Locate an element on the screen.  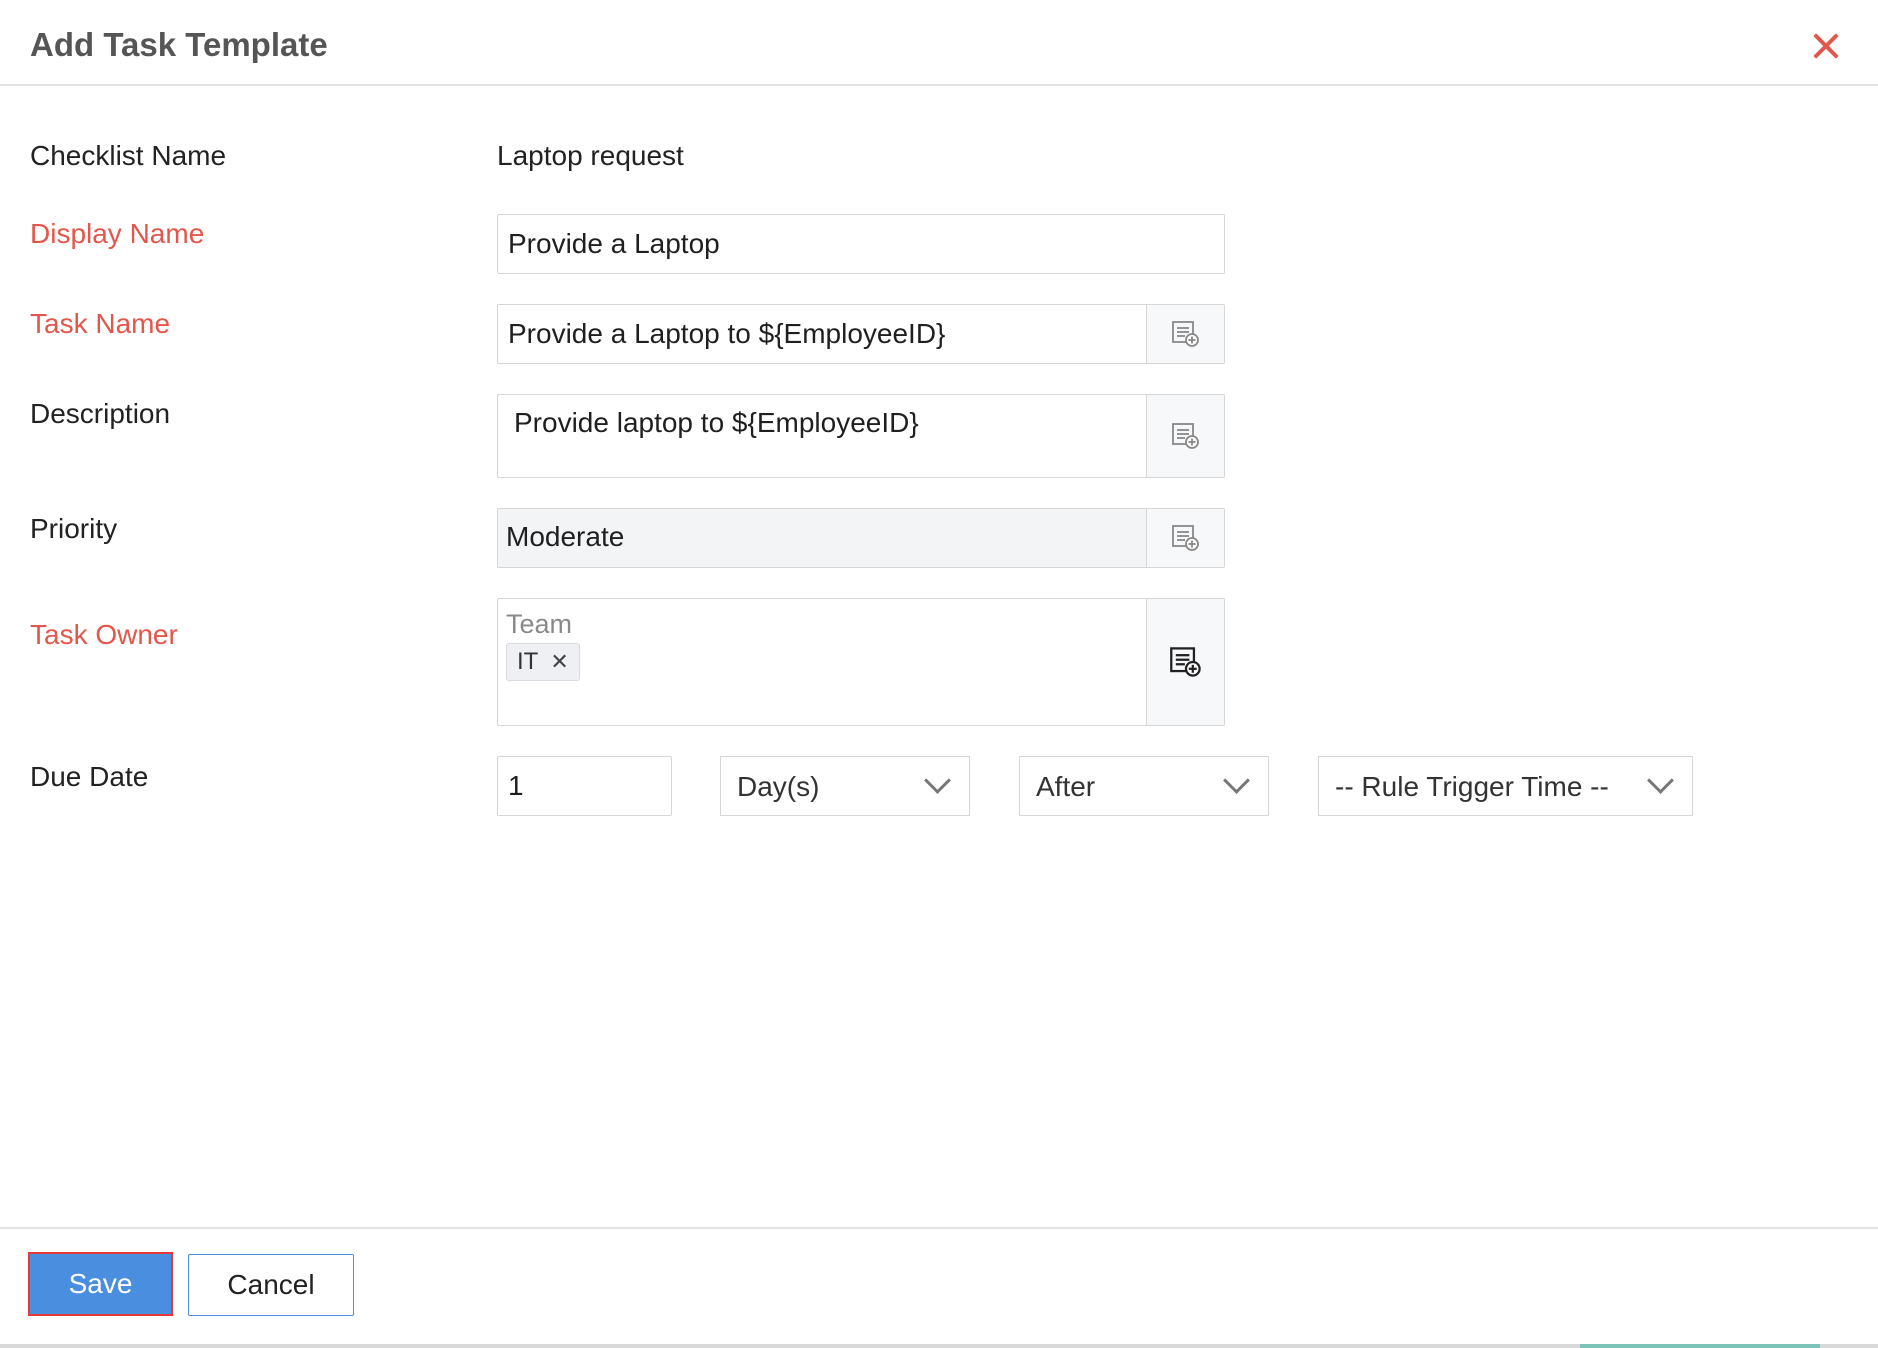
dialog-title: Add Task Template is located at coordinates (179, 44).